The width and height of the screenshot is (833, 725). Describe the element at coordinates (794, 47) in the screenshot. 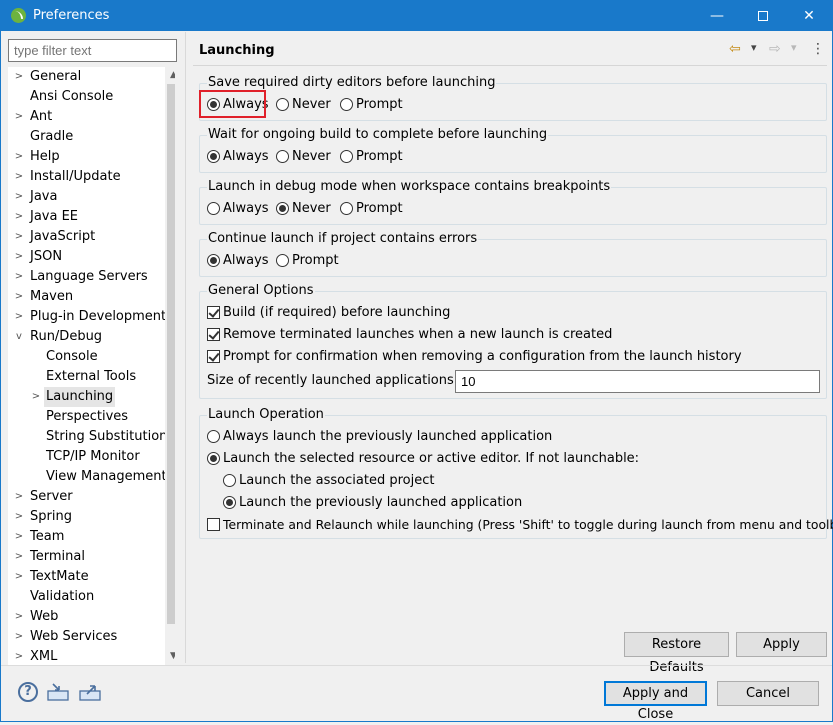

I see `forward-menu-icon: ▾` at that location.